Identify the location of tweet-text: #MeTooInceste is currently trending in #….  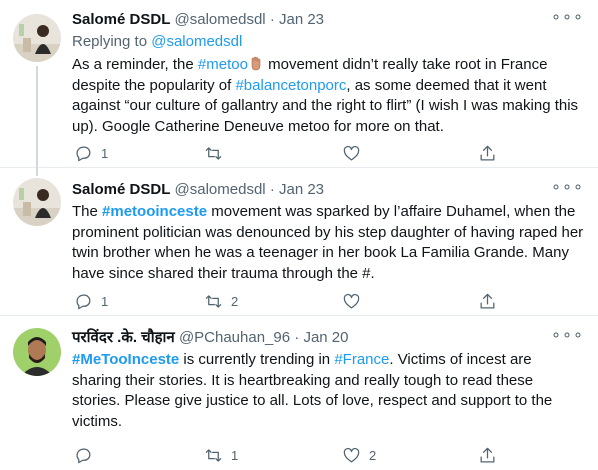
(328, 391).